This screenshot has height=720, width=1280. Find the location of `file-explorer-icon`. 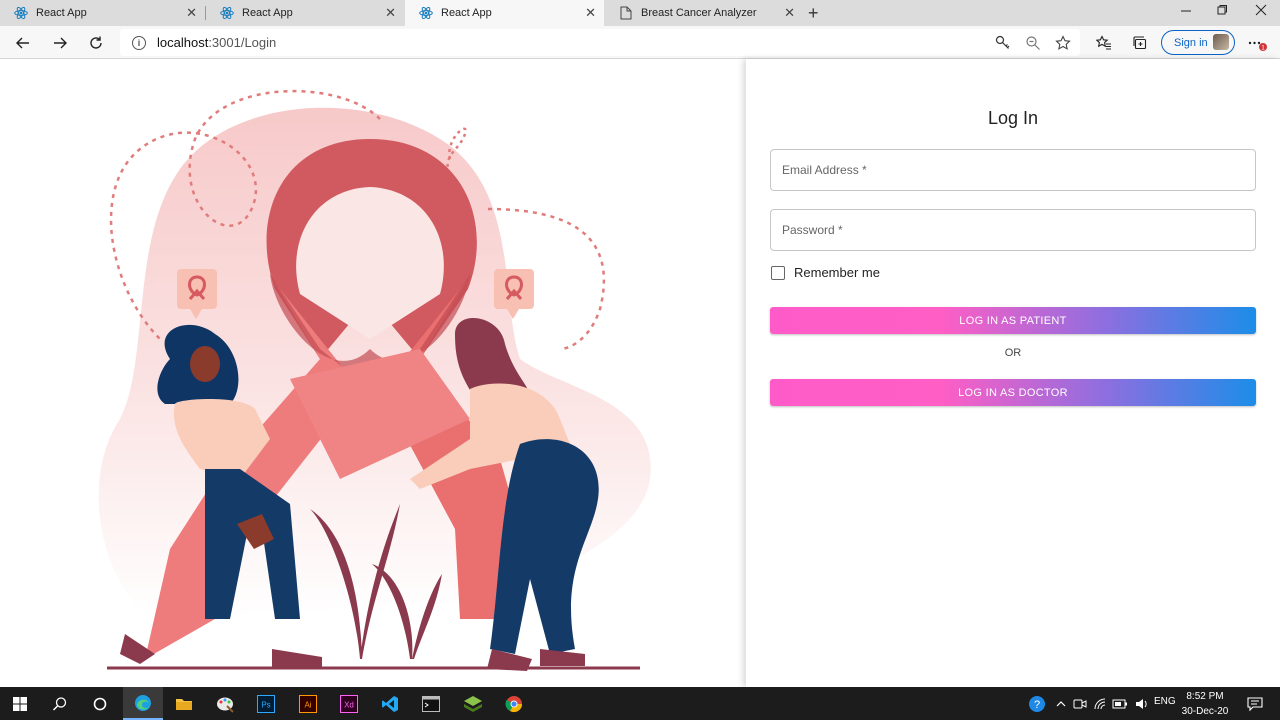

file-explorer-icon is located at coordinates (184, 704).